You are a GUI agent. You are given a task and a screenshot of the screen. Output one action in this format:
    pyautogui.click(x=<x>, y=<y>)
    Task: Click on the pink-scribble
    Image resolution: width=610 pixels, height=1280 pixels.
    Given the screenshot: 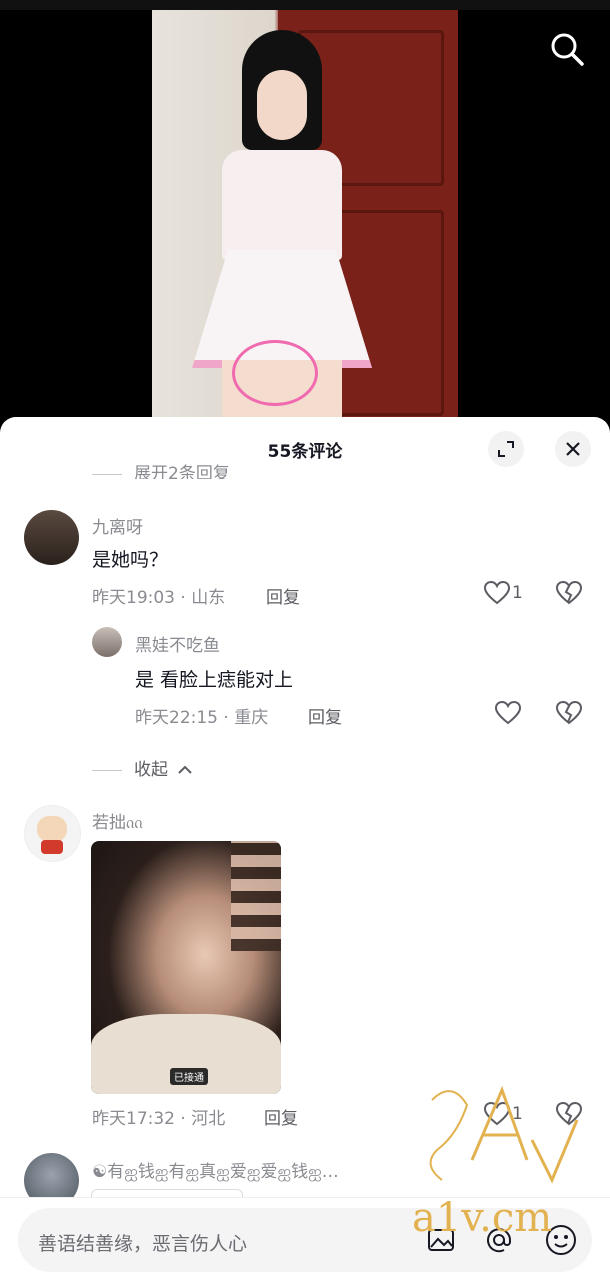 What is the action you would take?
    pyautogui.click(x=275, y=373)
    